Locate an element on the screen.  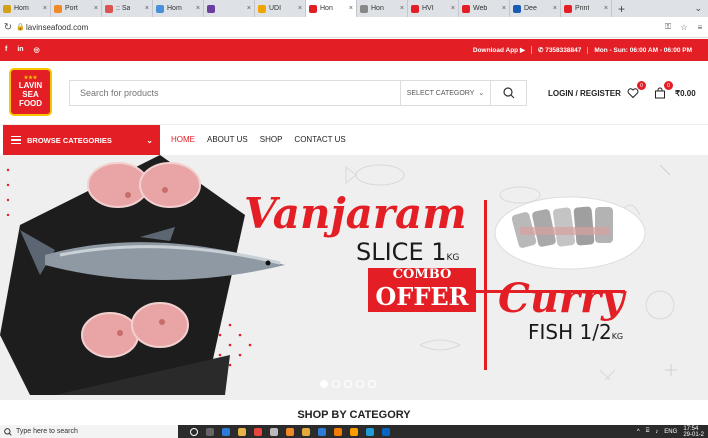
download-app-label: Download App ▶ is located at coordinates (498, 50).